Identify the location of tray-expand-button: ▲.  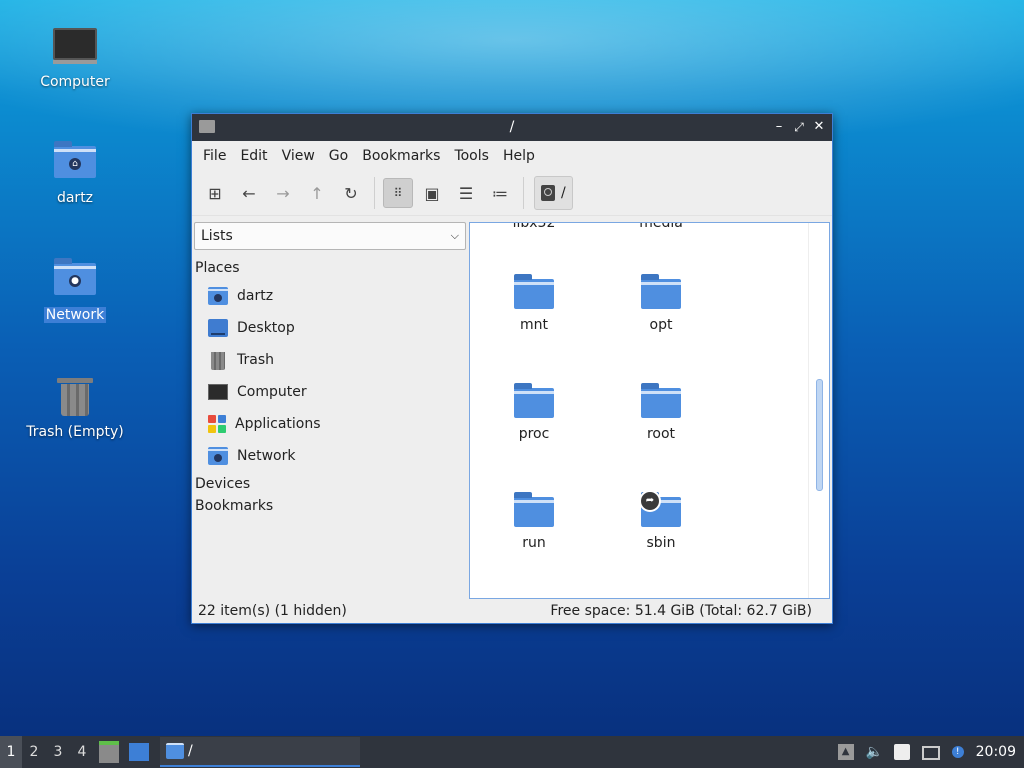
(845, 752).